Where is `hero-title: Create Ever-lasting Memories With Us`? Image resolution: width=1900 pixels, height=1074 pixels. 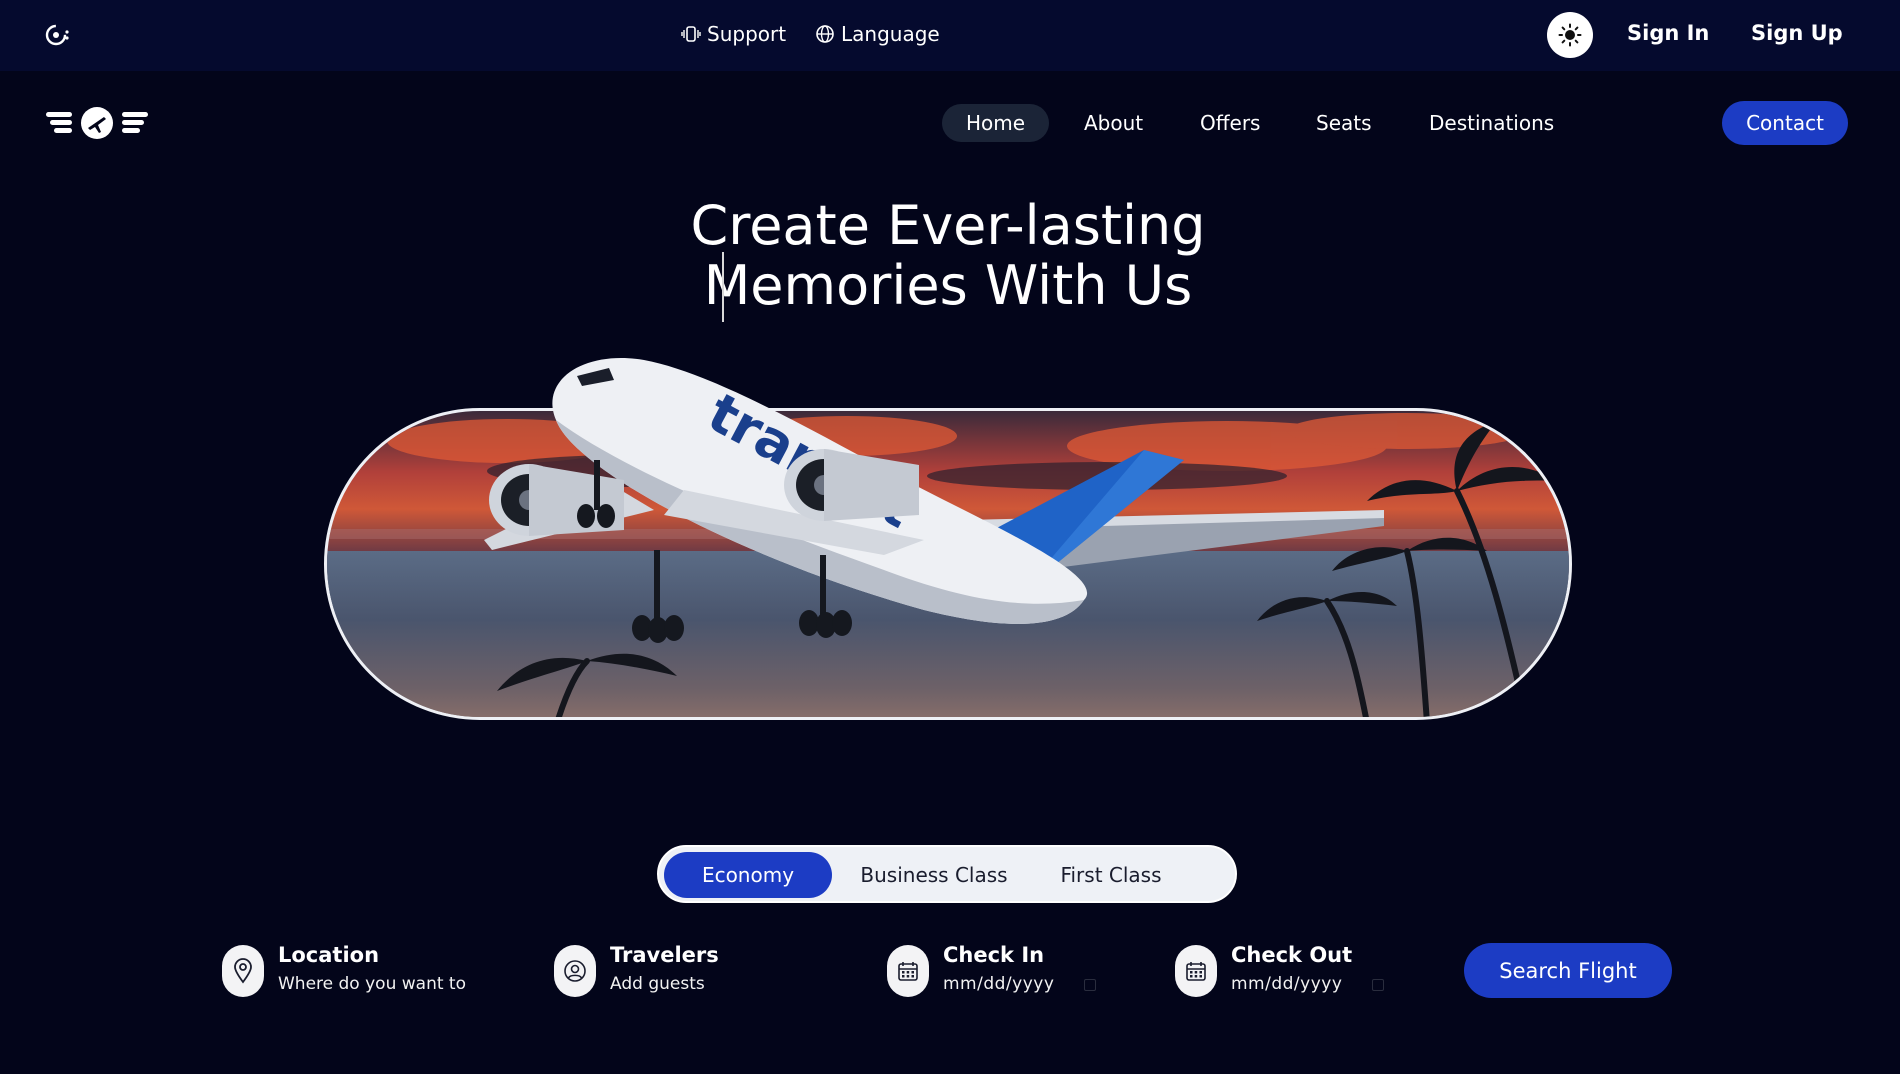 hero-title: Create Ever-lasting Memories With Us is located at coordinates (948, 256).